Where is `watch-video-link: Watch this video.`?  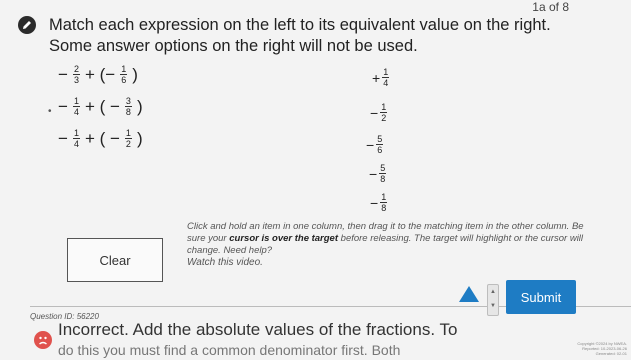
watch-video-link: Watch this video. is located at coordinates (392, 263).